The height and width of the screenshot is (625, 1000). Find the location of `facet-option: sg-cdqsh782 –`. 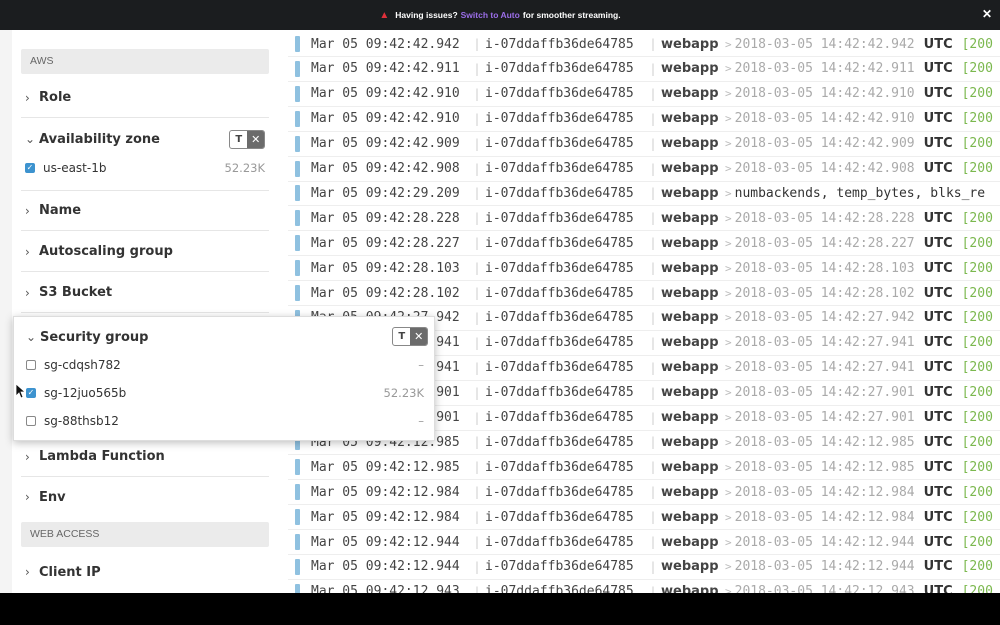

facet-option: sg-cdqsh782 – is located at coordinates (225, 365).